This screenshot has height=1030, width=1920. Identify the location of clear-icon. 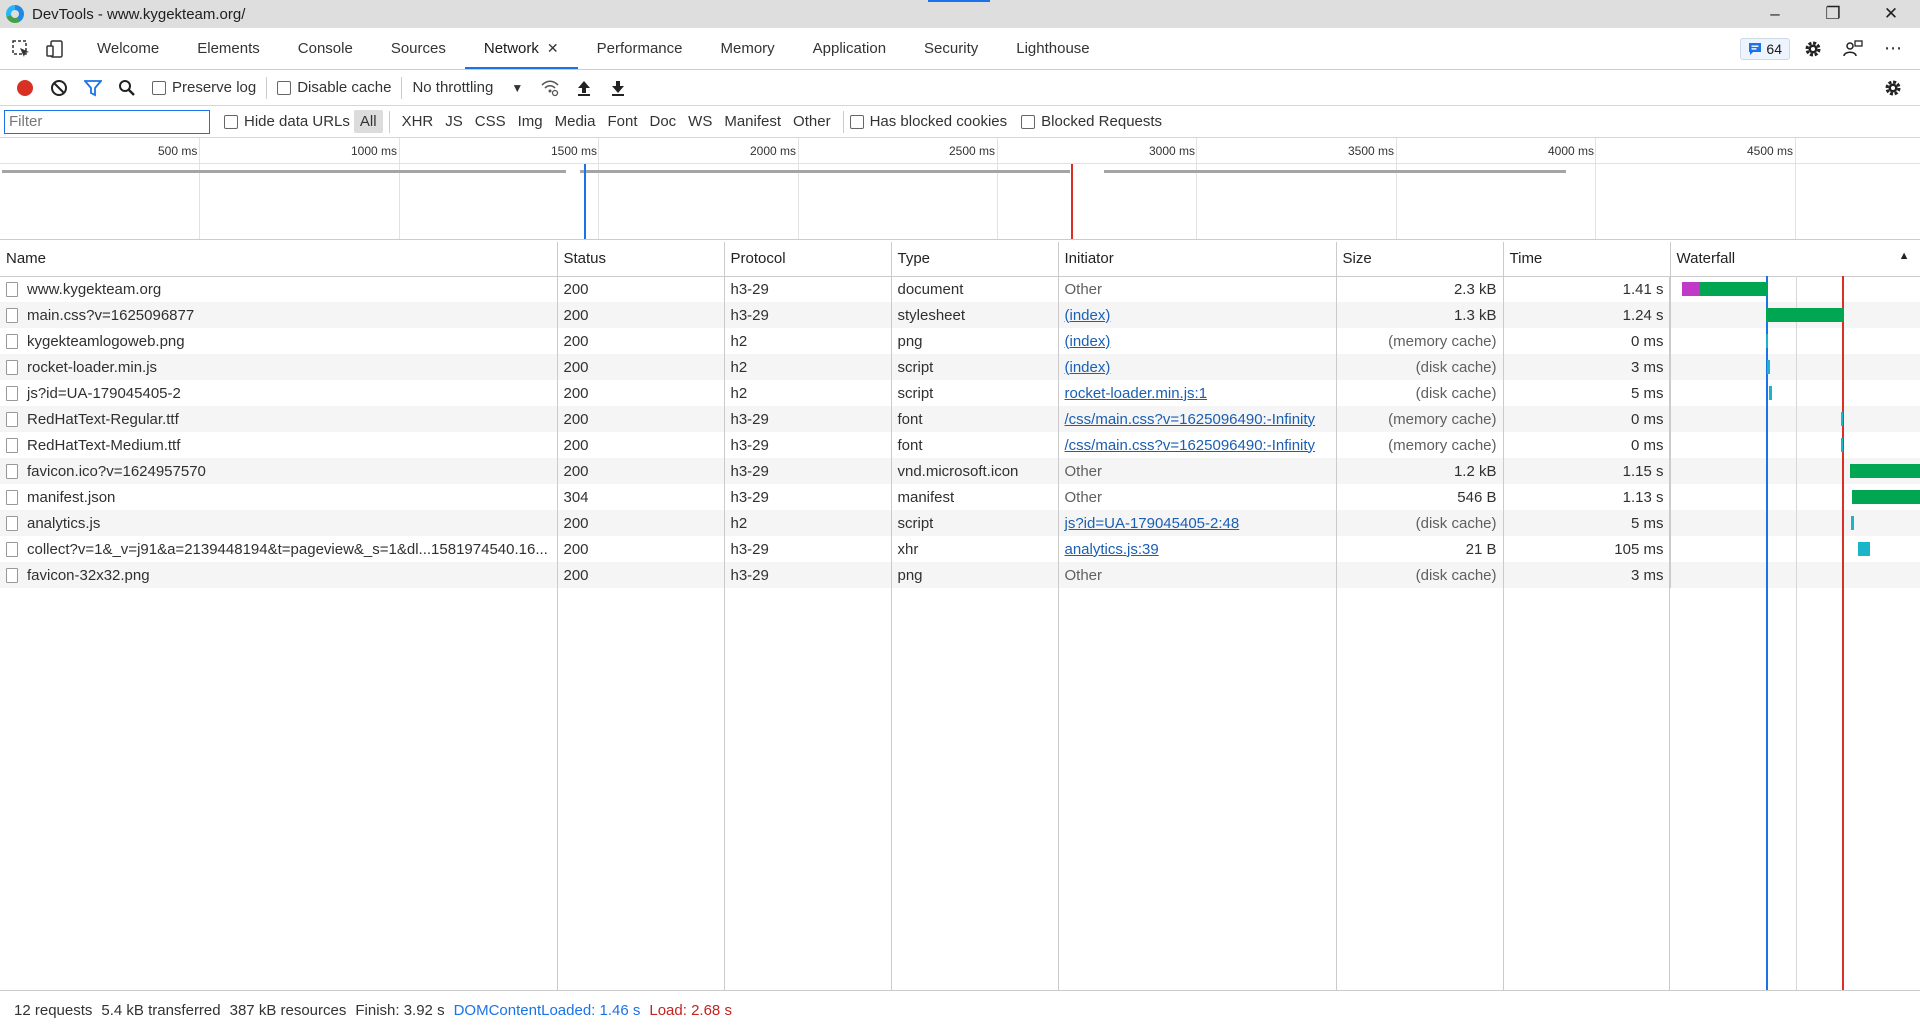
(59, 87).